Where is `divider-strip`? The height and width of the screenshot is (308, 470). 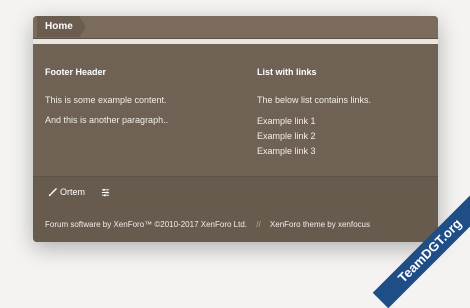
divider-strip is located at coordinates (235, 41).